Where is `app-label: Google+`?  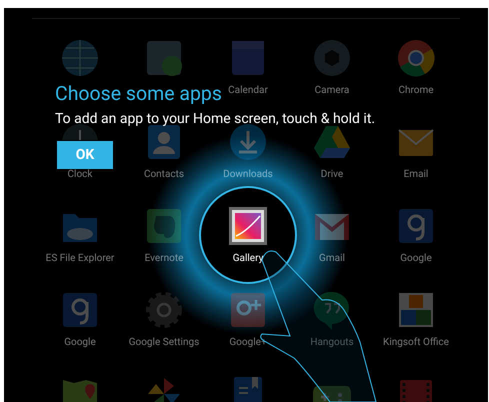
app-label: Google+ is located at coordinates (248, 342).